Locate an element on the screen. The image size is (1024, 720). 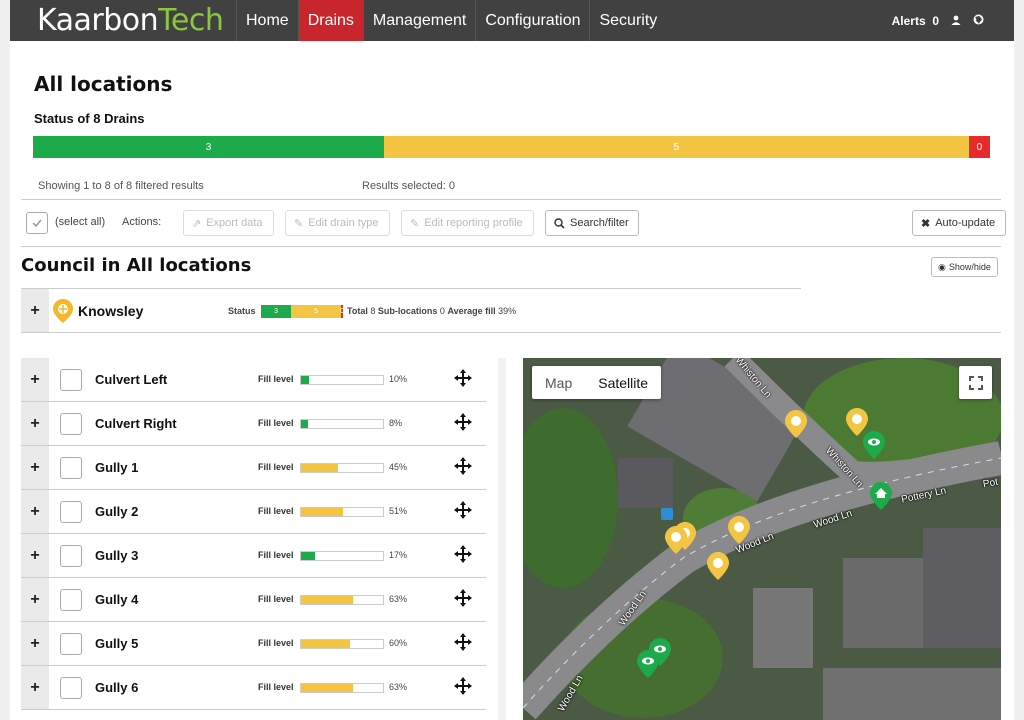
drain-name: Culvert Left is located at coordinates (131, 379).